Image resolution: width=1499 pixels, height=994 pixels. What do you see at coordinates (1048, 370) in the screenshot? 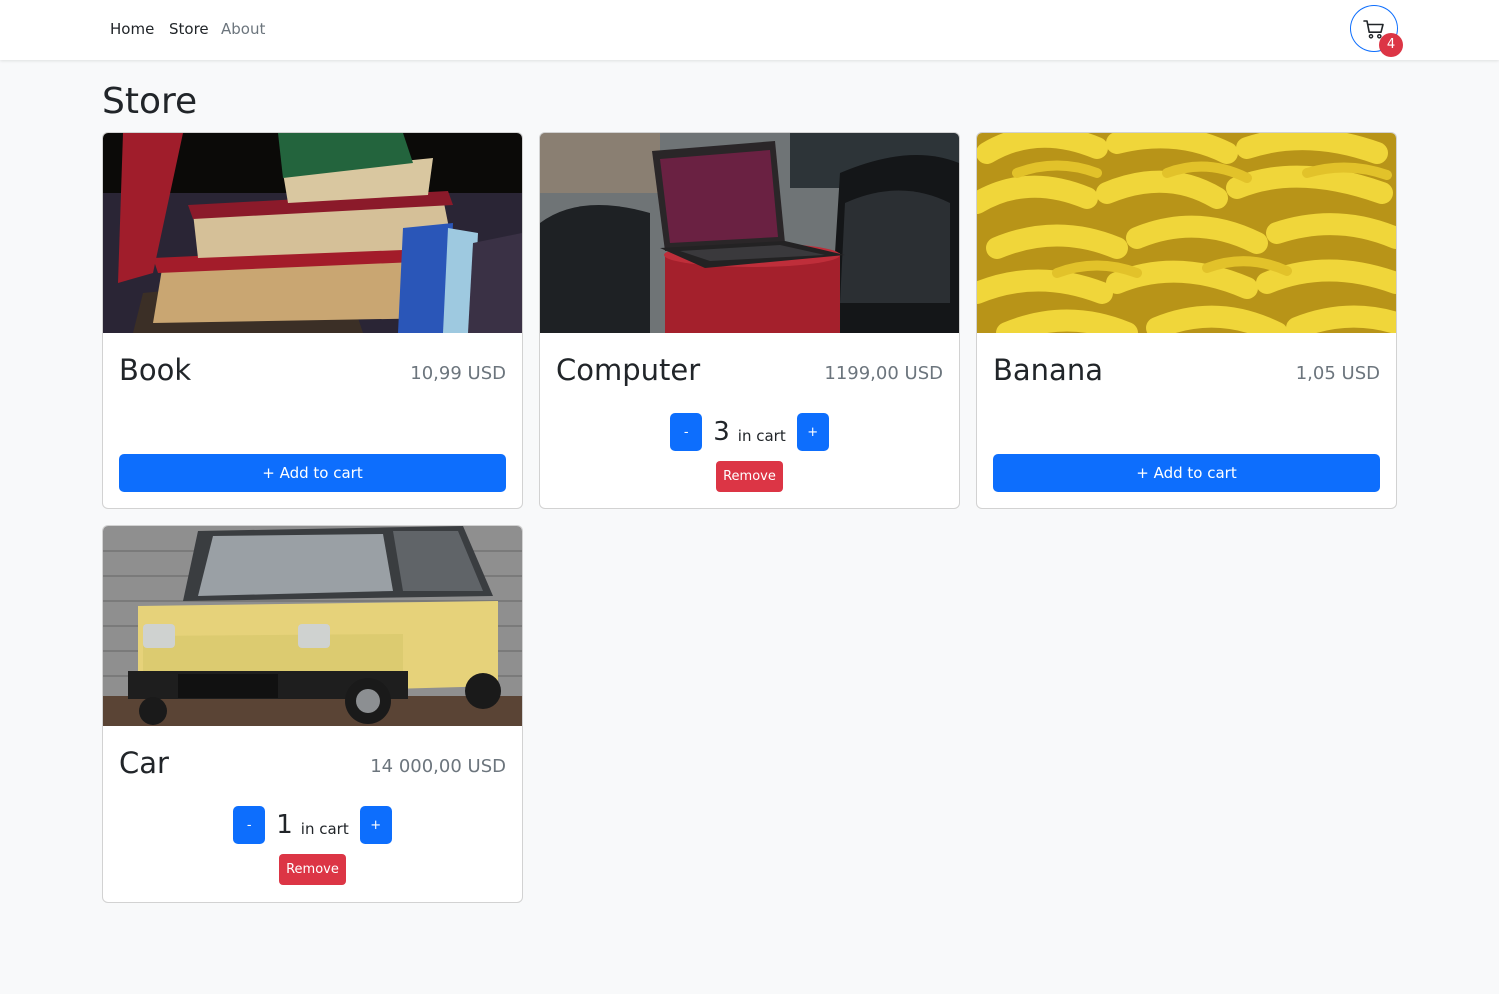
I see `product-name: Banana` at bounding box center [1048, 370].